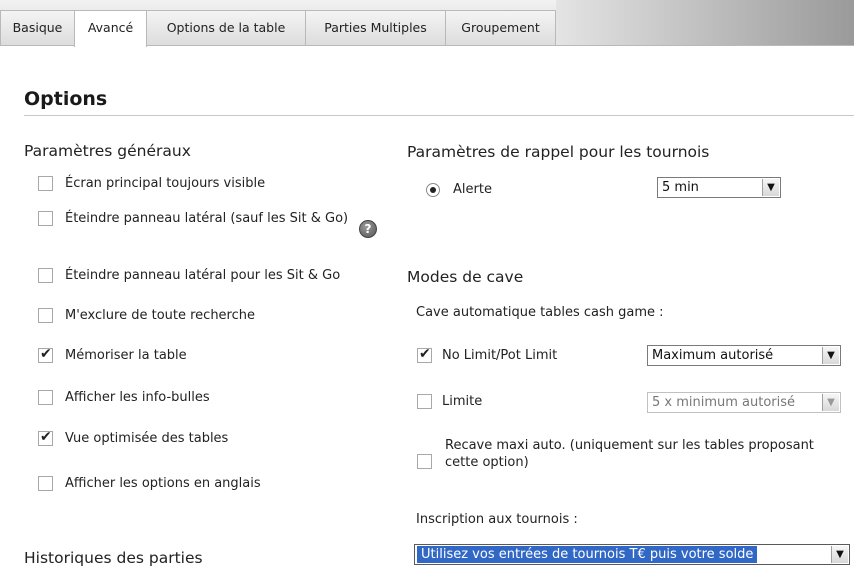 This screenshot has height=575, width=854. Describe the element at coordinates (558, 152) in the screenshot. I see `reminder-heading: Paramètres de rappel pour les tournois` at that location.